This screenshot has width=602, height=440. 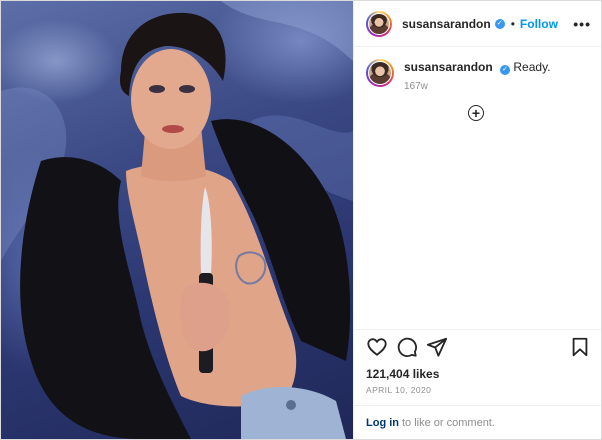 I want to click on caption-avatar, so click(x=380, y=73).